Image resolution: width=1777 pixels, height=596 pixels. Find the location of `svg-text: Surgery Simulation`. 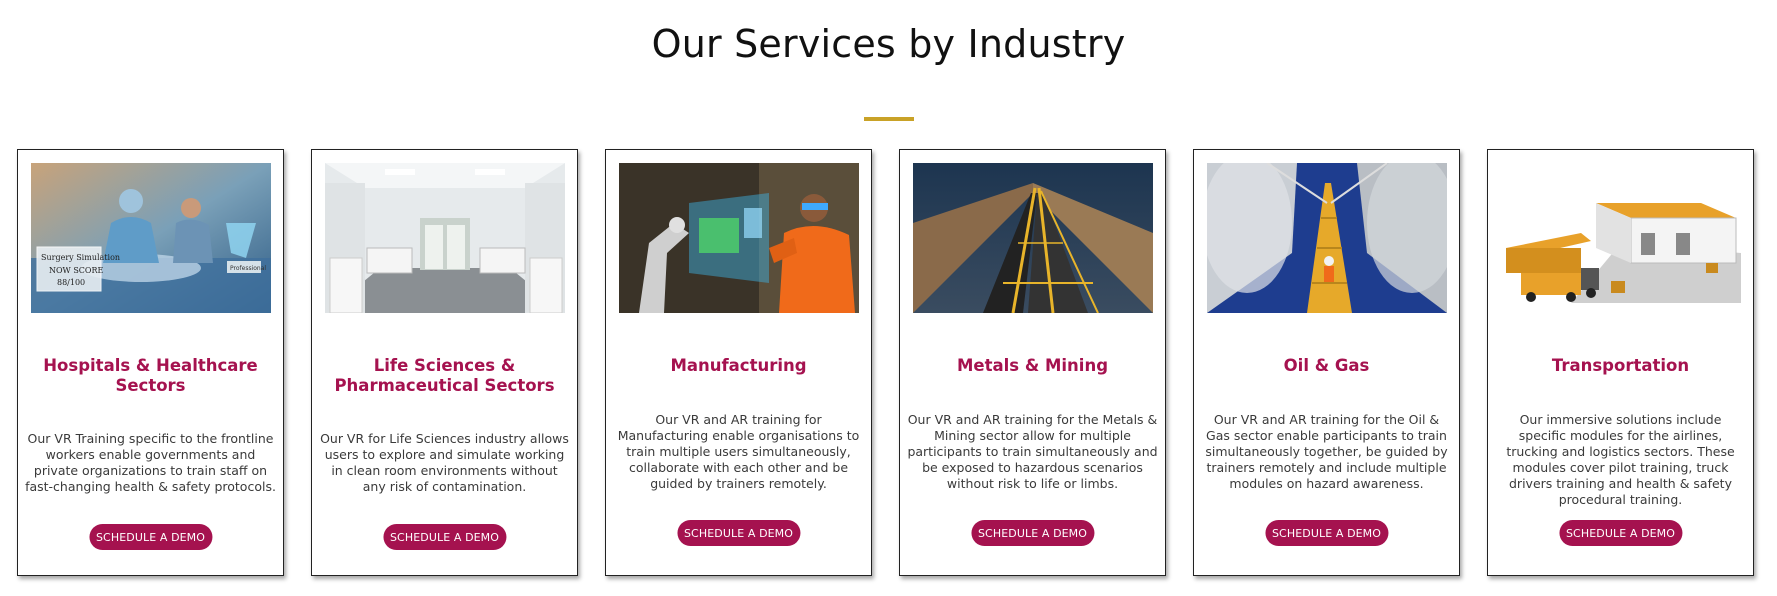

svg-text: Surgery Simulation is located at coordinates (80, 257).